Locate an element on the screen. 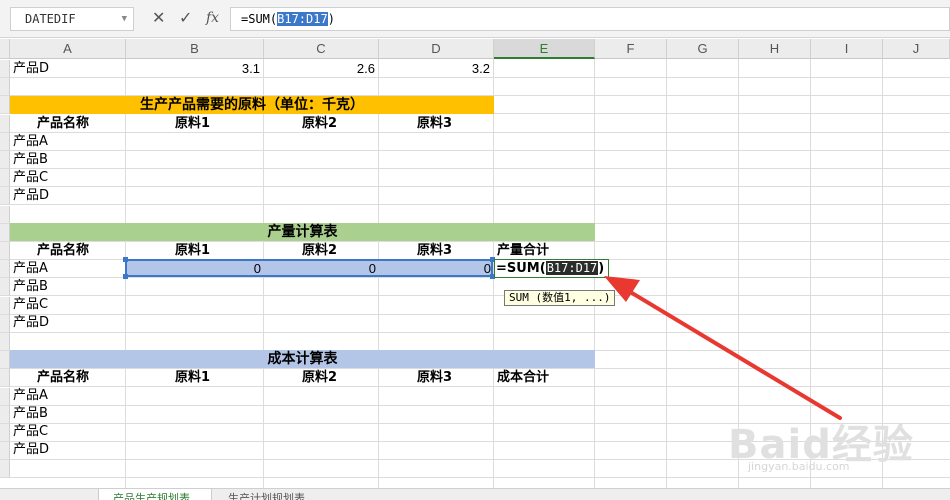 This screenshot has width=950, height=500. annotation-arrow is located at coordinates (723, 348).